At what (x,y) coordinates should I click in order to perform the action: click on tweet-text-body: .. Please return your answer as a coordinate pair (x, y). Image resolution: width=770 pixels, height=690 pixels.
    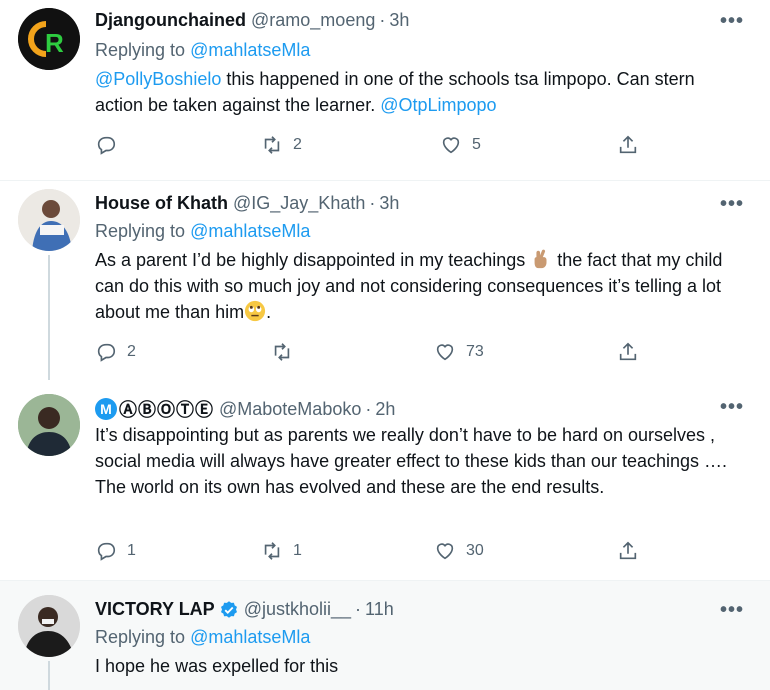
    Looking at the image, I should click on (269, 312).